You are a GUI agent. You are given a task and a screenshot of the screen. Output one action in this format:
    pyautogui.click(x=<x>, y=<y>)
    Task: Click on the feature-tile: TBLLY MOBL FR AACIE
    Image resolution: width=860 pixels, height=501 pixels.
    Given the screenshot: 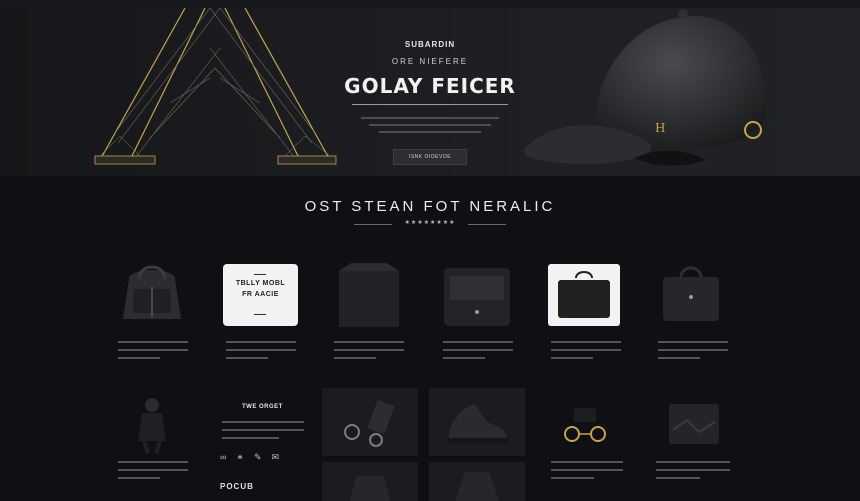 What is the action you would take?
    pyautogui.click(x=260, y=295)
    